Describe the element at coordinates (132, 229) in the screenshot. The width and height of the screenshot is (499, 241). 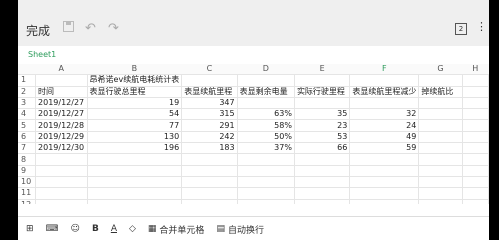
I see `fill-color-icon: ◇` at that location.